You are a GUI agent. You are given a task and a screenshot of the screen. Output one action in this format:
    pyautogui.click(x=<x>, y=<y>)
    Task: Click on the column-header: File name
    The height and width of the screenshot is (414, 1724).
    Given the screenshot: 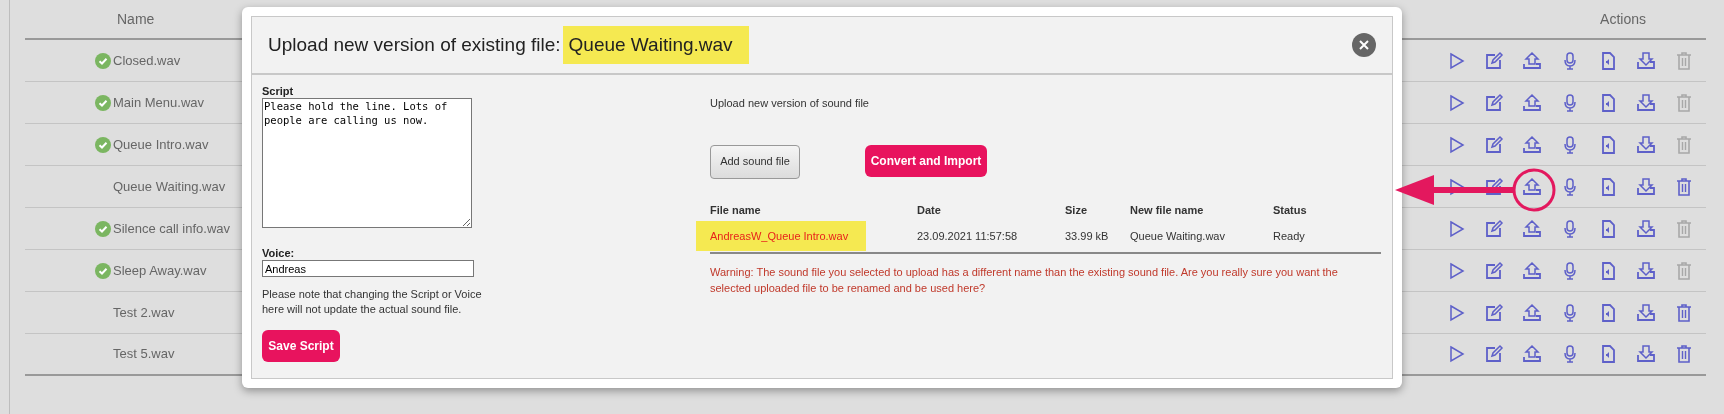 What is the action you would take?
    pyautogui.click(x=736, y=210)
    